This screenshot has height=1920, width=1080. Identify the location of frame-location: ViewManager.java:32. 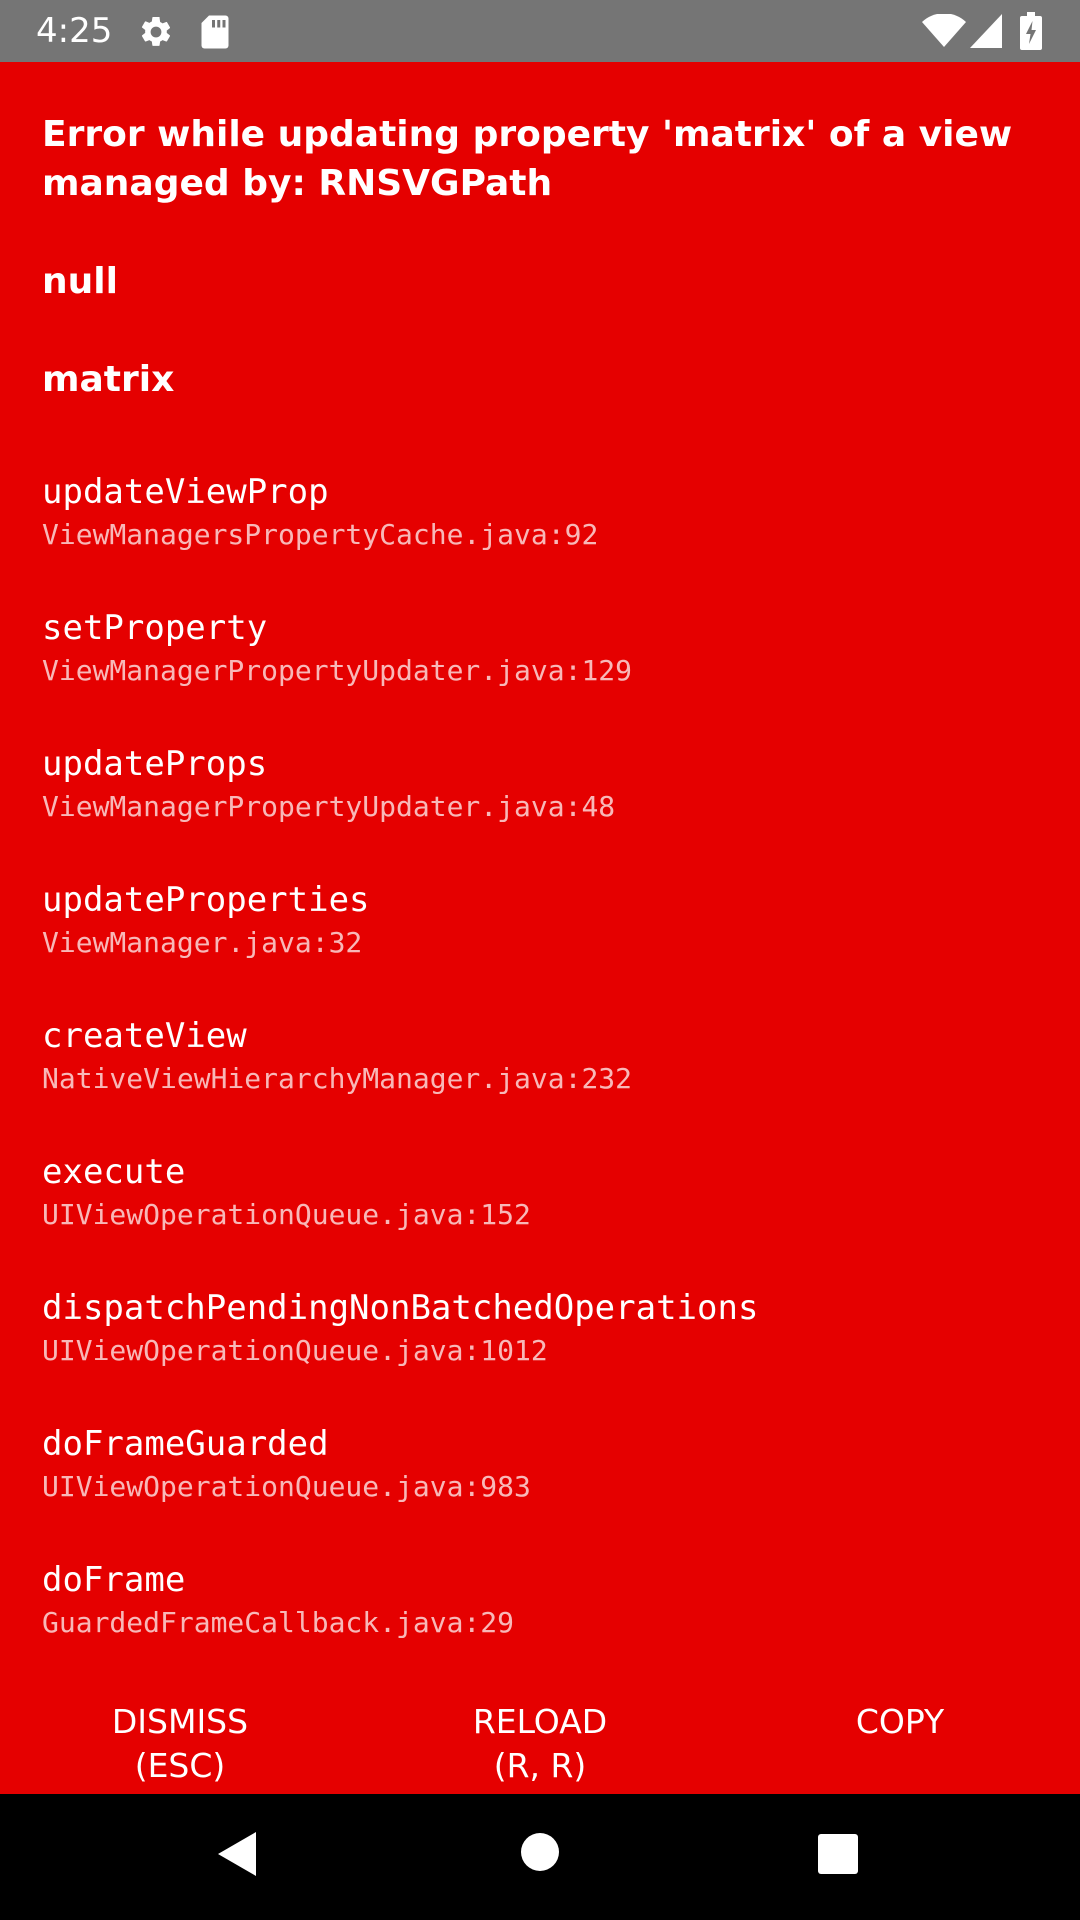
(202, 942).